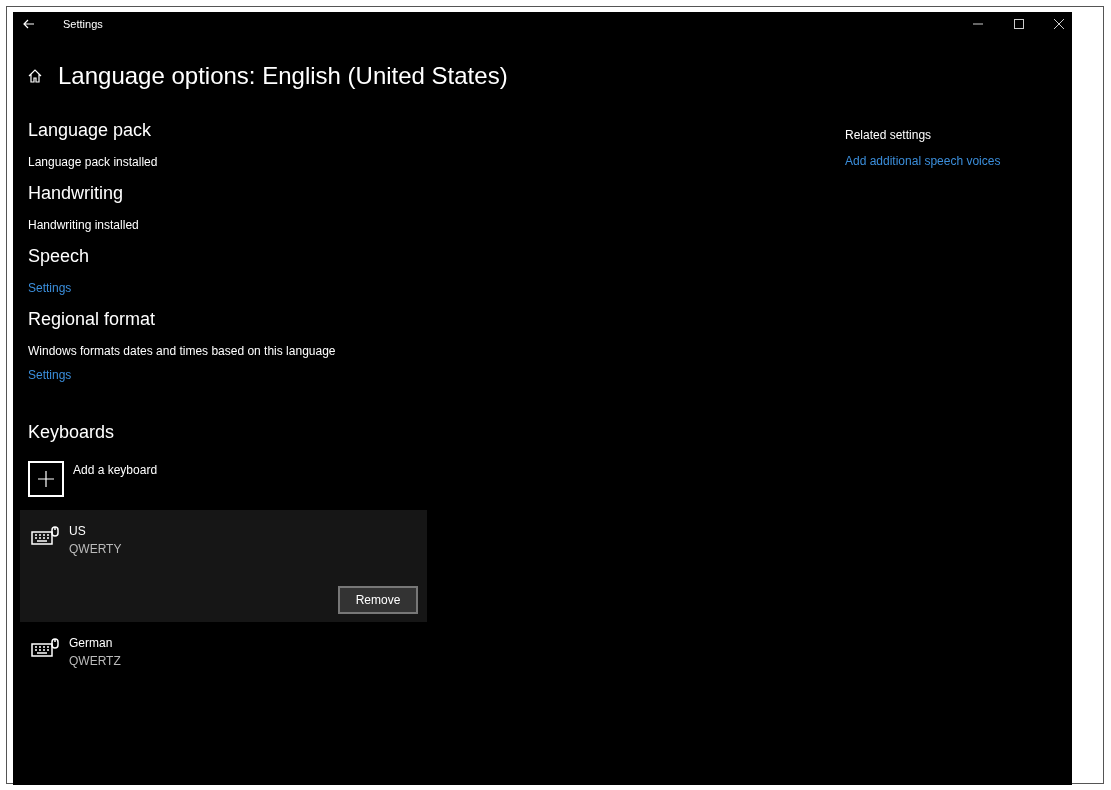  Describe the element at coordinates (115, 470) in the screenshot. I see `add-keyboard-label: Add a keyboard` at that location.